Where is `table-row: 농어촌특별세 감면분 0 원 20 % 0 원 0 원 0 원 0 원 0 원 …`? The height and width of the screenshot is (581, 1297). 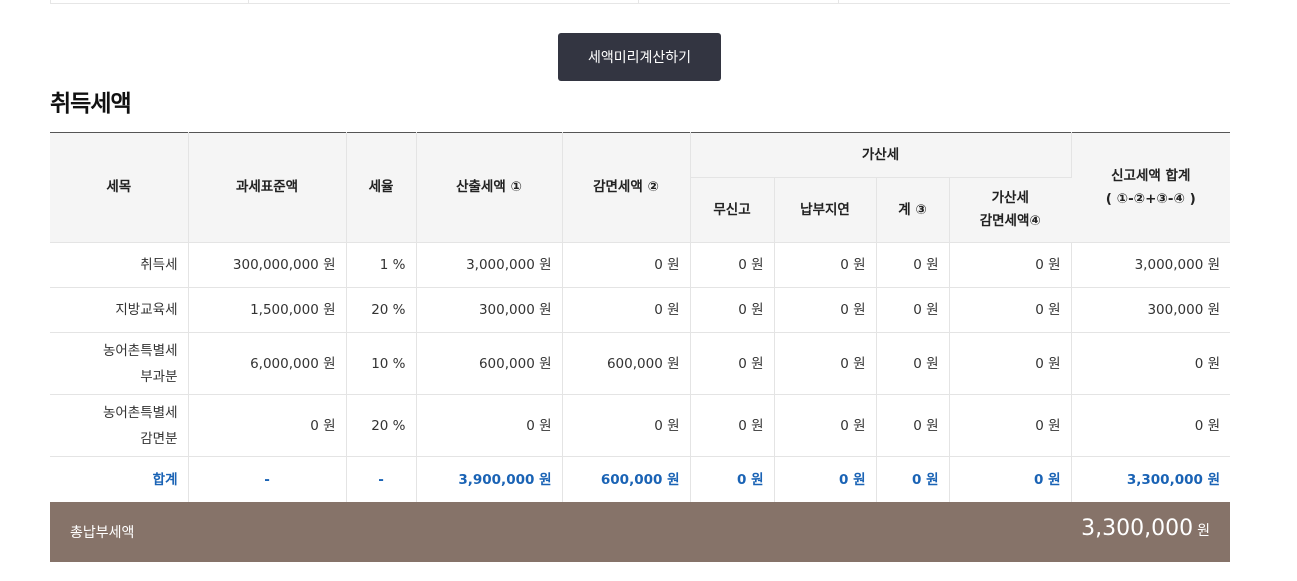
table-row: 농어촌특별세 감면분 0 원 20 % 0 원 0 원 0 원 0 원 0 원 … is located at coordinates (640, 425).